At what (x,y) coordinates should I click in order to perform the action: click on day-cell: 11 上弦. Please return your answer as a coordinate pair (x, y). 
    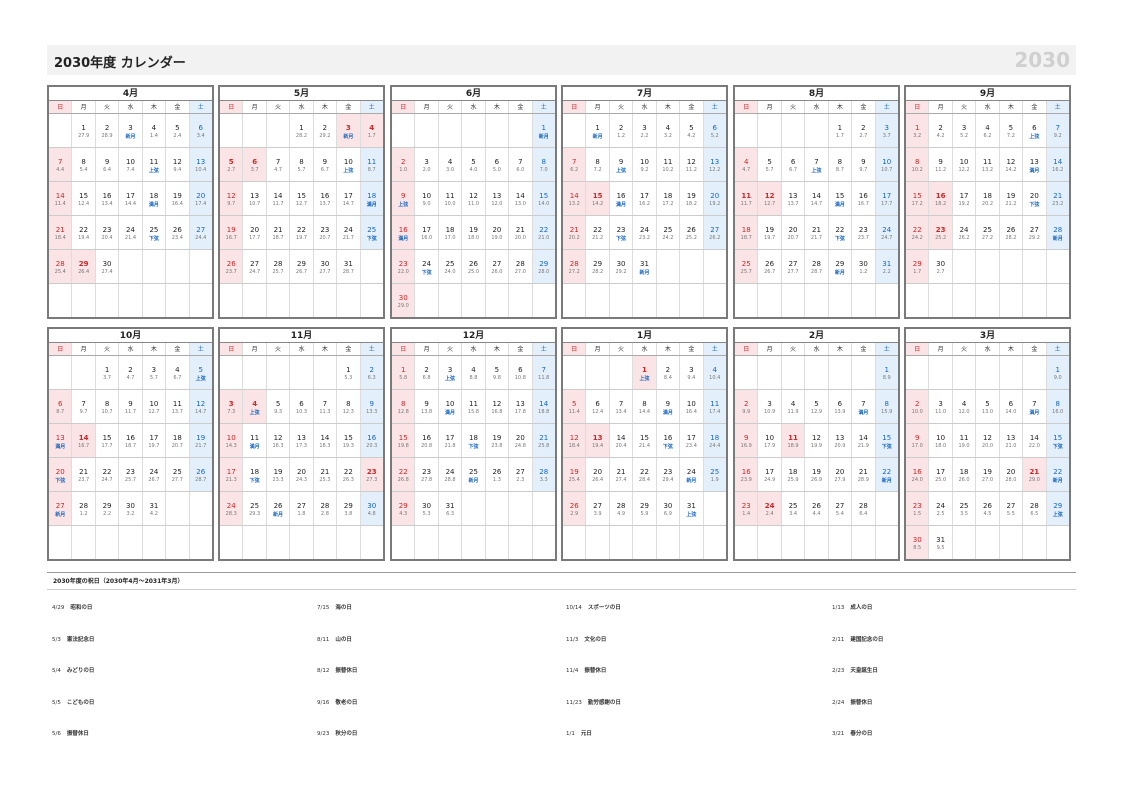
    Looking at the image, I should click on (155, 164).